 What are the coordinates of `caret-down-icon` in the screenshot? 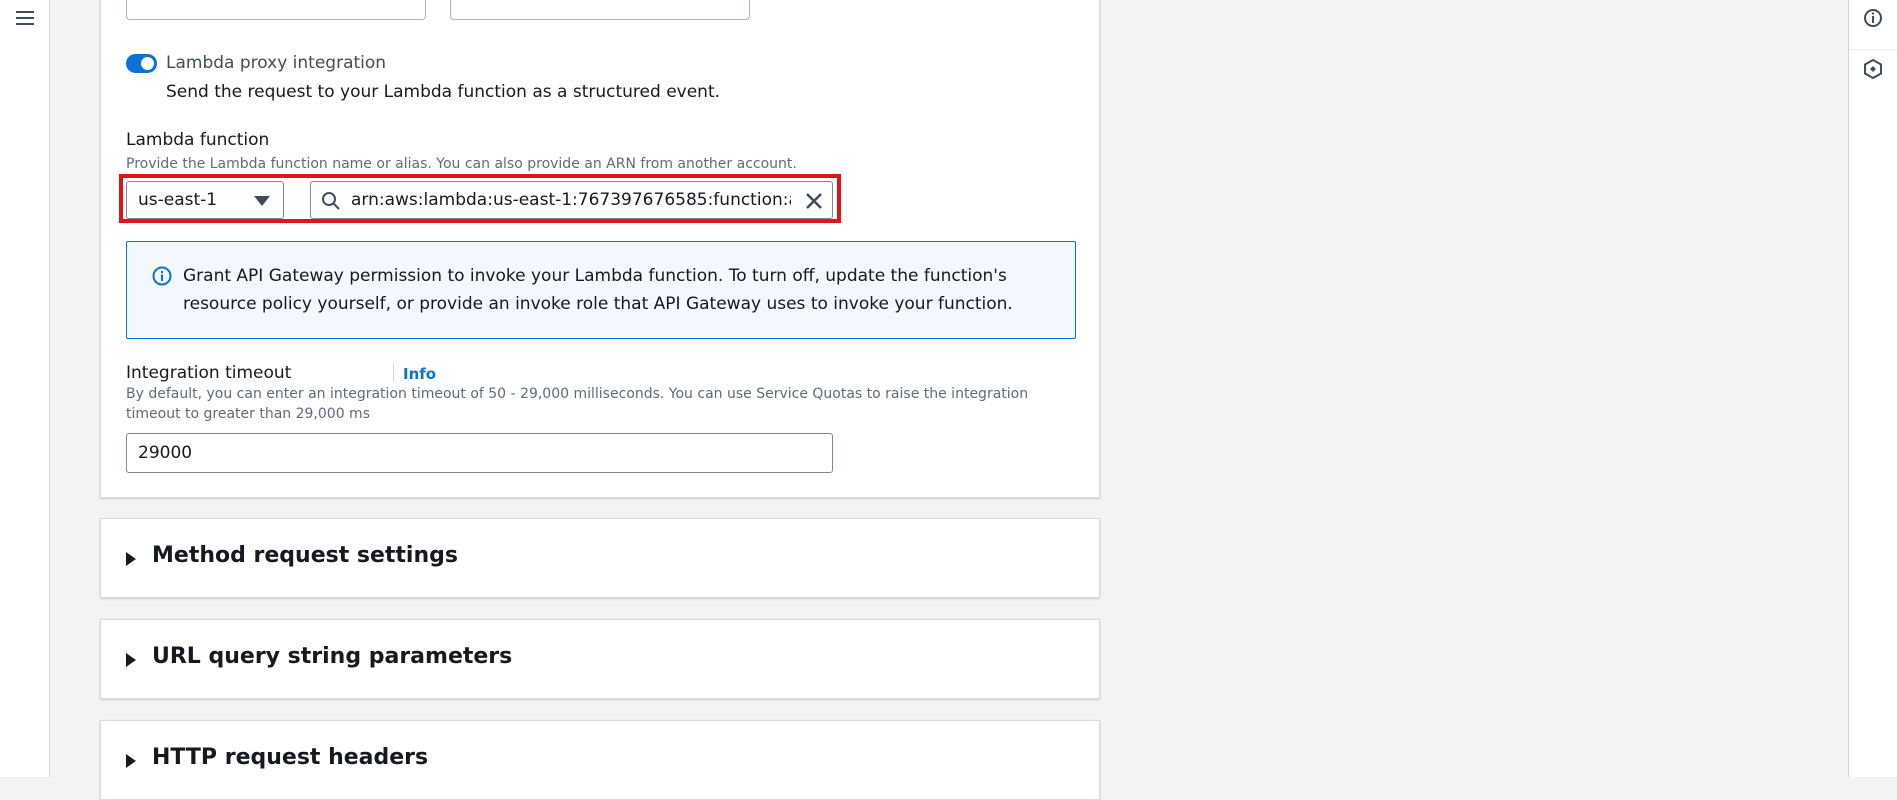 It's located at (262, 201).